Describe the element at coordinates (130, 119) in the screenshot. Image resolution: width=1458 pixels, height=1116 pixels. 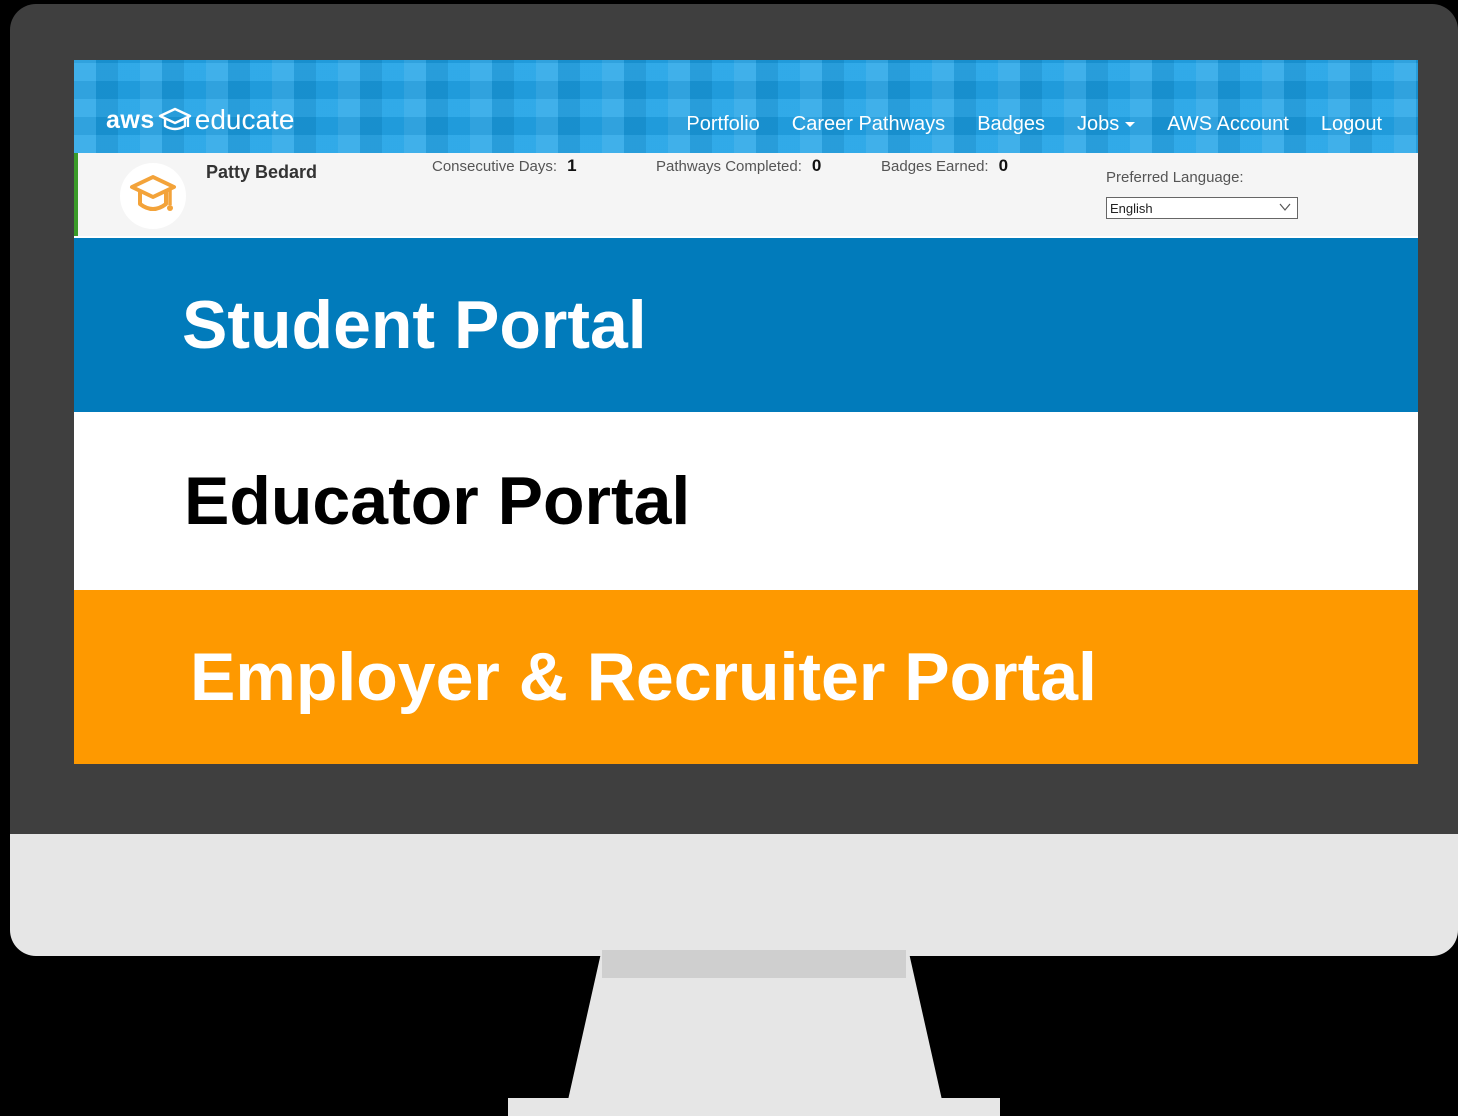
I see `logo-aws-text: aws` at that location.